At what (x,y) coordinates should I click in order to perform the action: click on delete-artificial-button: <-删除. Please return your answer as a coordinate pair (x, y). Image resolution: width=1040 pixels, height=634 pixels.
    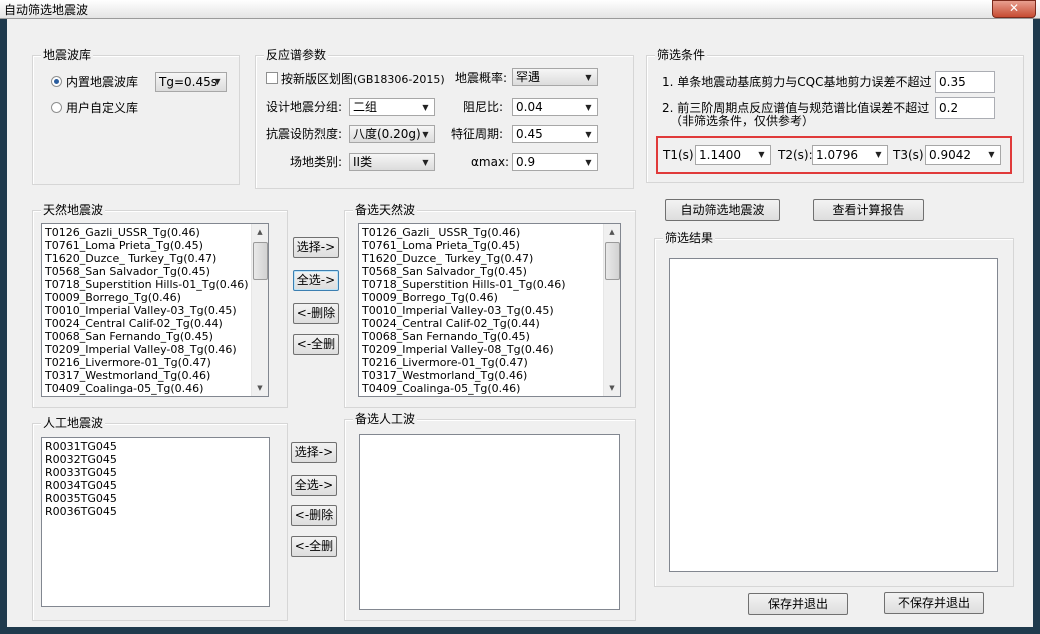
    Looking at the image, I should click on (314, 515).